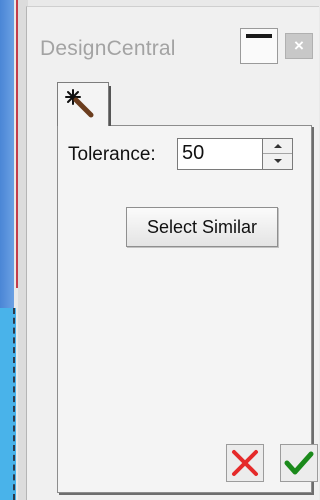 This screenshot has width=320, height=500. I want to click on backdrop-window-edge, so click(7, 154).